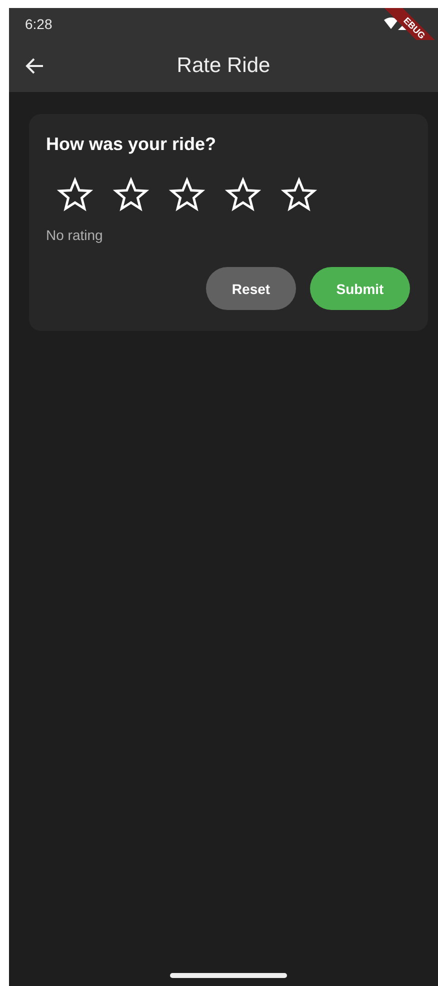 The width and height of the screenshot is (438, 986). I want to click on screen-title: Rate Ride, so click(223, 66).